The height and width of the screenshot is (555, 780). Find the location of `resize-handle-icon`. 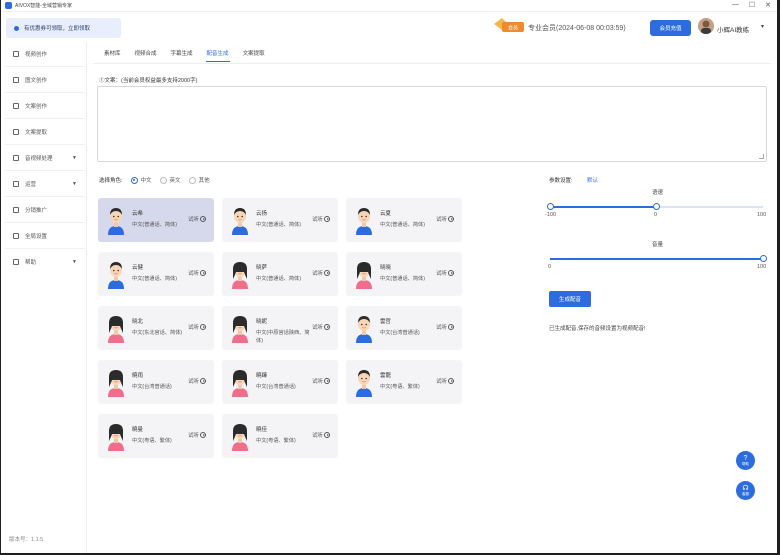

resize-handle-icon is located at coordinates (761, 156).